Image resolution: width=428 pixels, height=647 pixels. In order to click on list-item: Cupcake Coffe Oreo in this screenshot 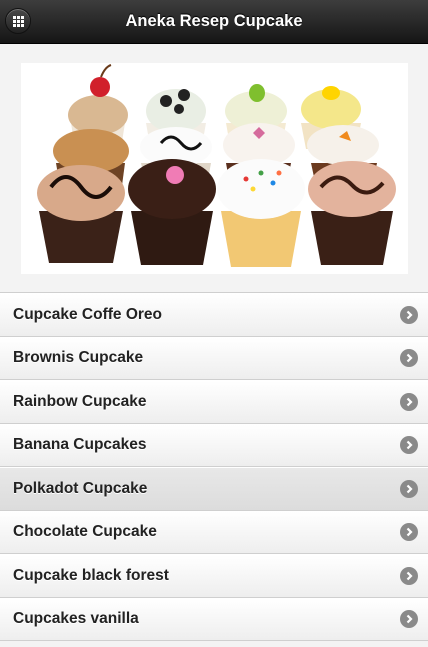, I will do `click(214, 315)`.